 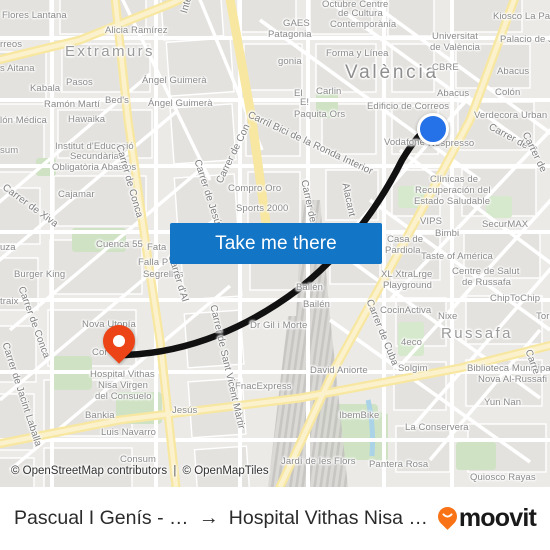 I want to click on moovit-logo: moovit, so click(x=485, y=518).